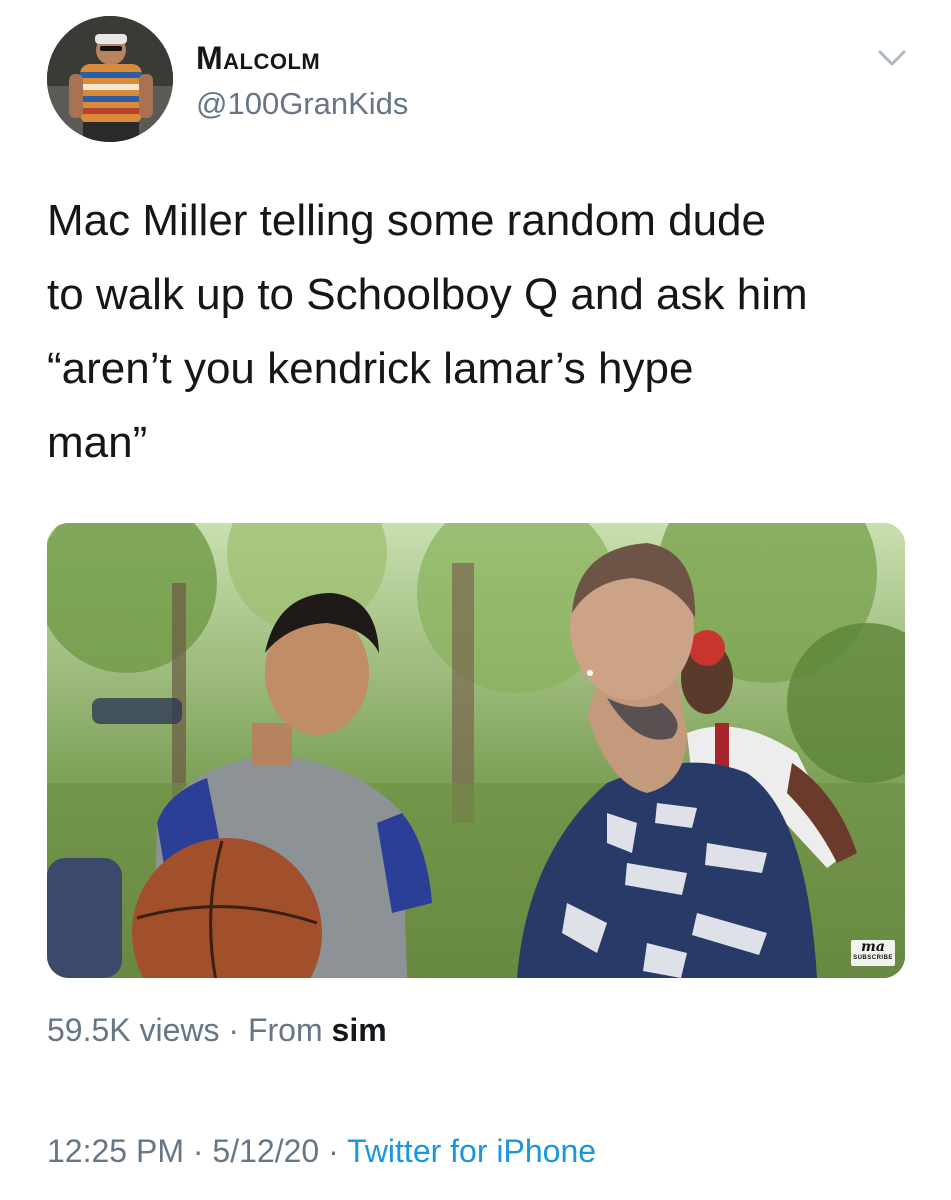  I want to click on watermark-logo: ma, so click(873, 947).